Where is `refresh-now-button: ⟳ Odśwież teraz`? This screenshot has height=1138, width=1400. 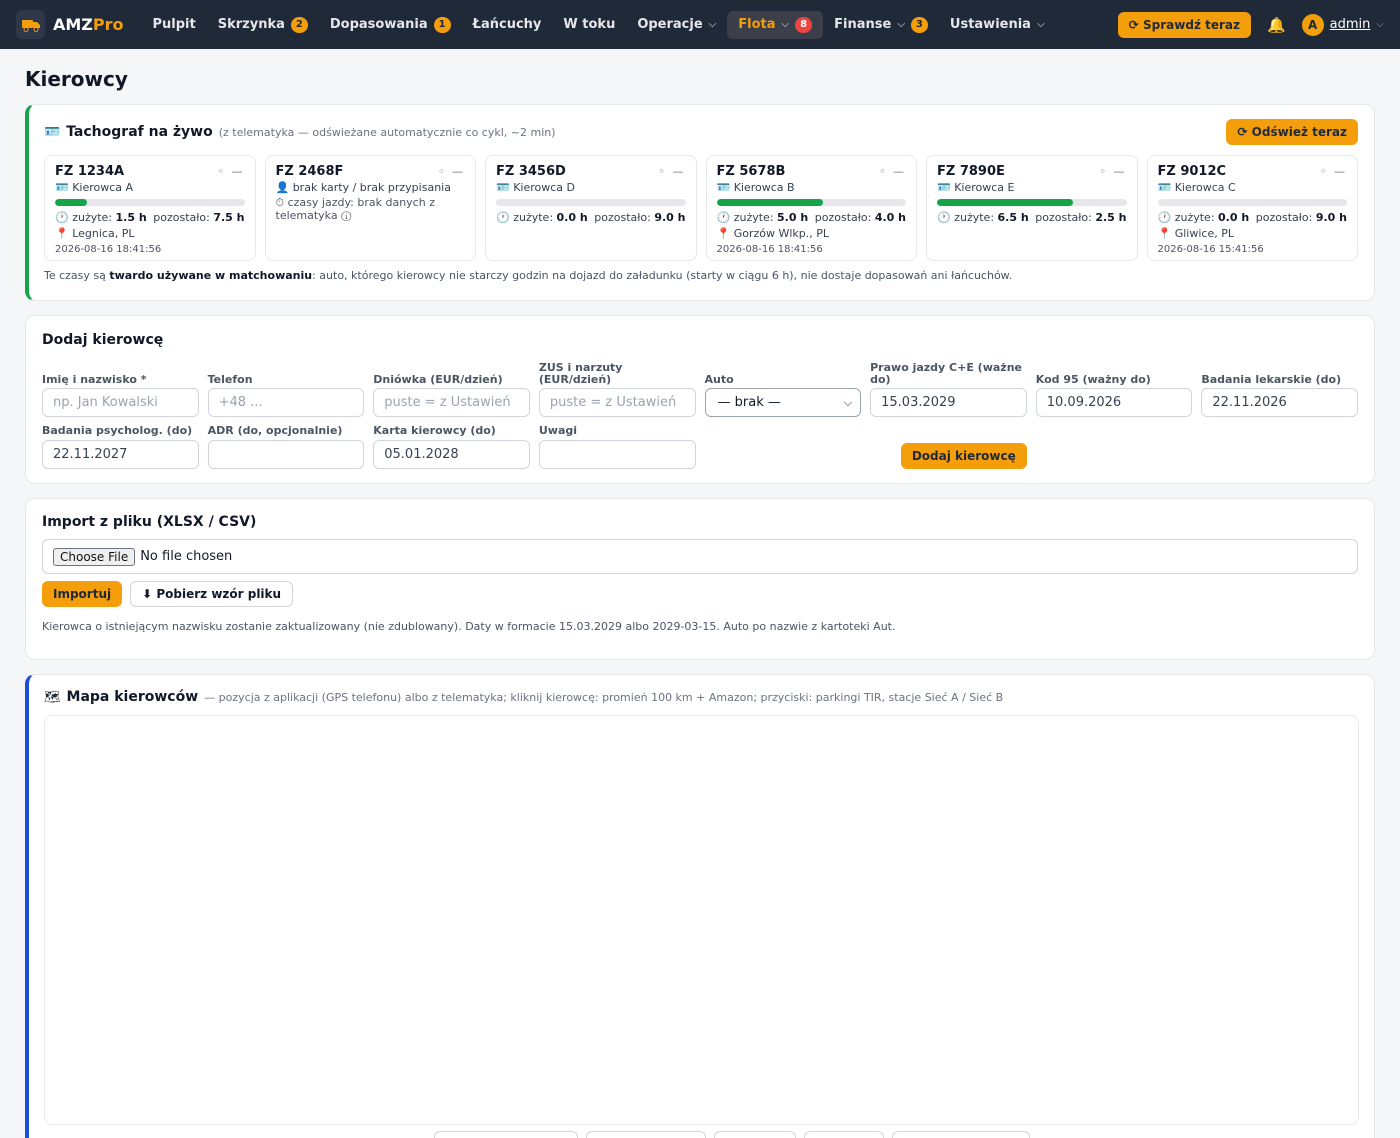
refresh-now-button: ⟳ Odśwież teraz is located at coordinates (1292, 132).